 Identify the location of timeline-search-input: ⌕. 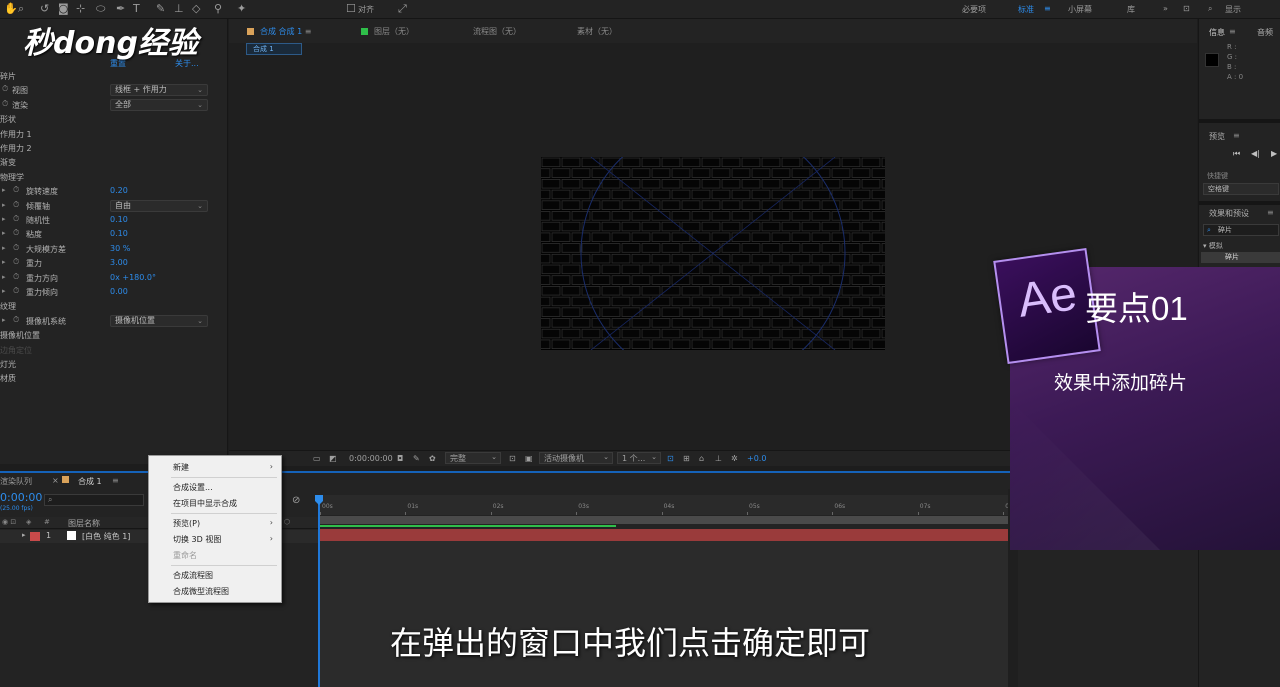
(94, 500).